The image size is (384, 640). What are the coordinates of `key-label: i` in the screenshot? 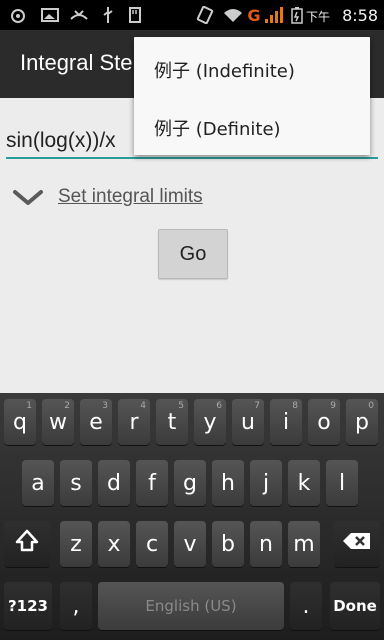 It's located at (286, 422).